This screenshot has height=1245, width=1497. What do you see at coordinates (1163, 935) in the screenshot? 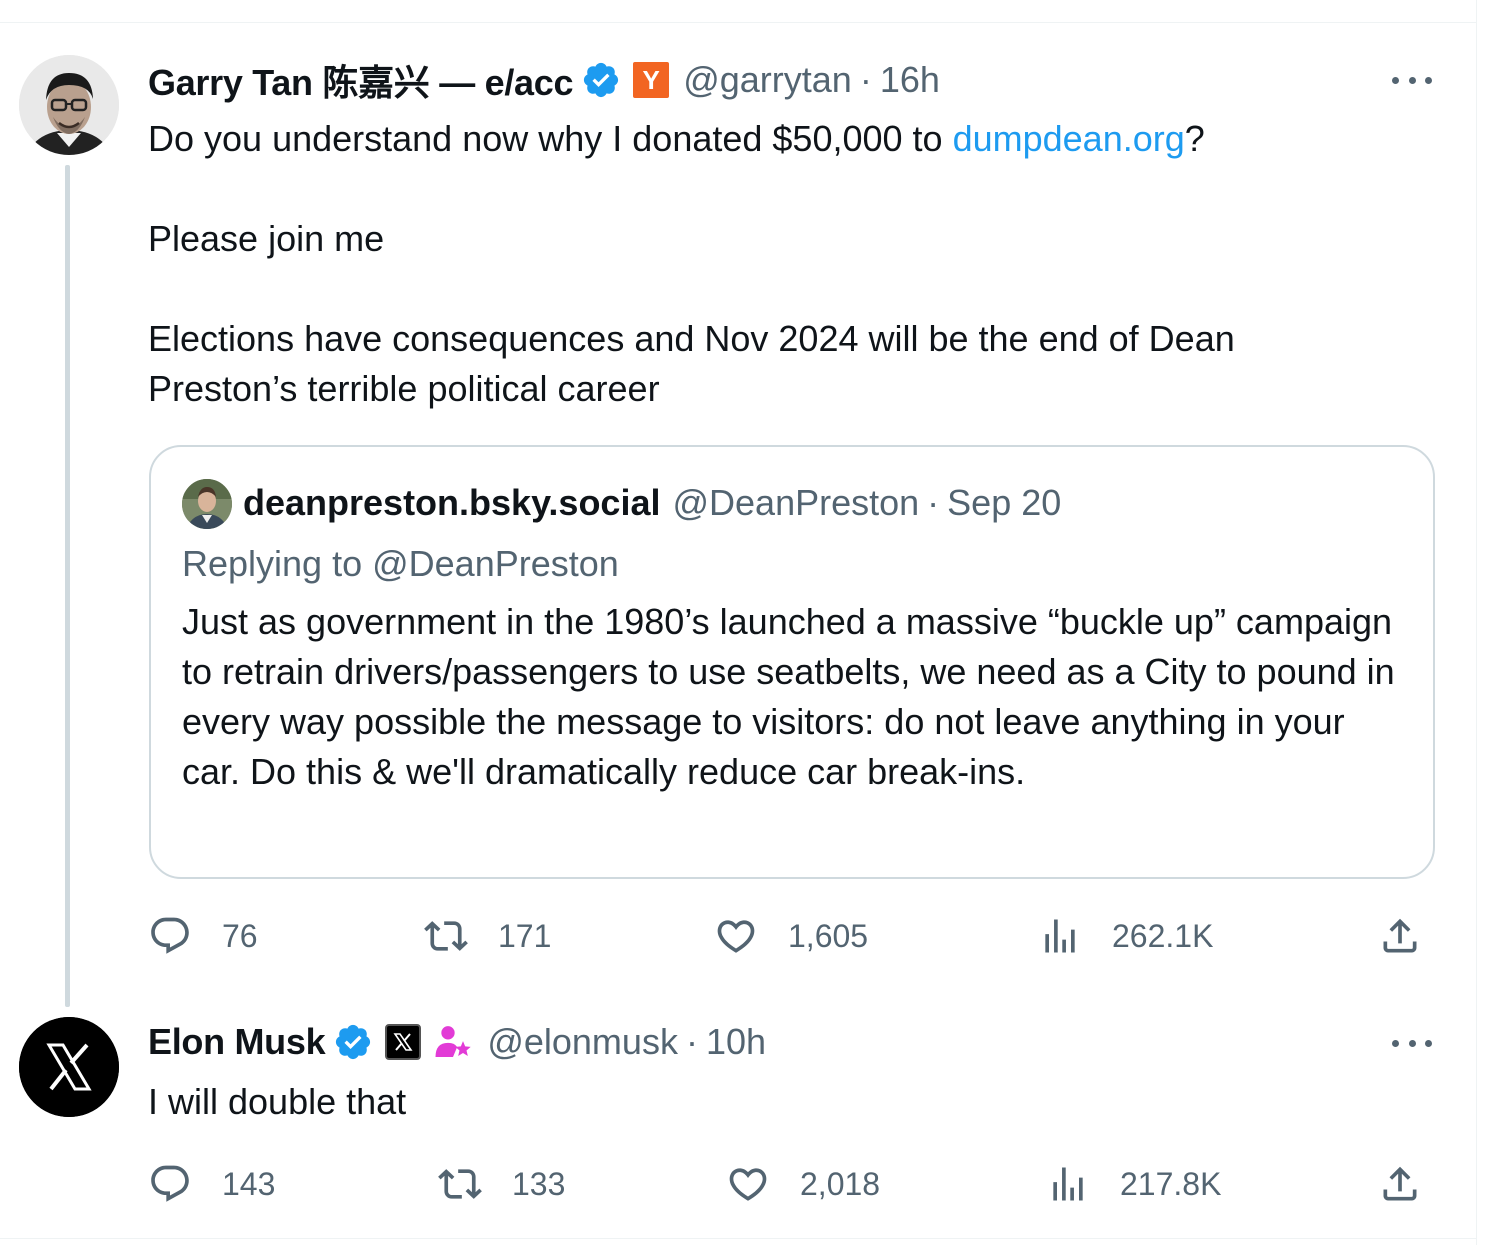
I see `views-count: 262.1K` at bounding box center [1163, 935].